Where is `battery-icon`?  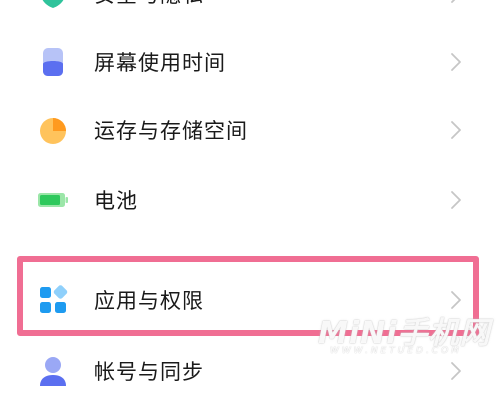 battery-icon is located at coordinates (53, 200).